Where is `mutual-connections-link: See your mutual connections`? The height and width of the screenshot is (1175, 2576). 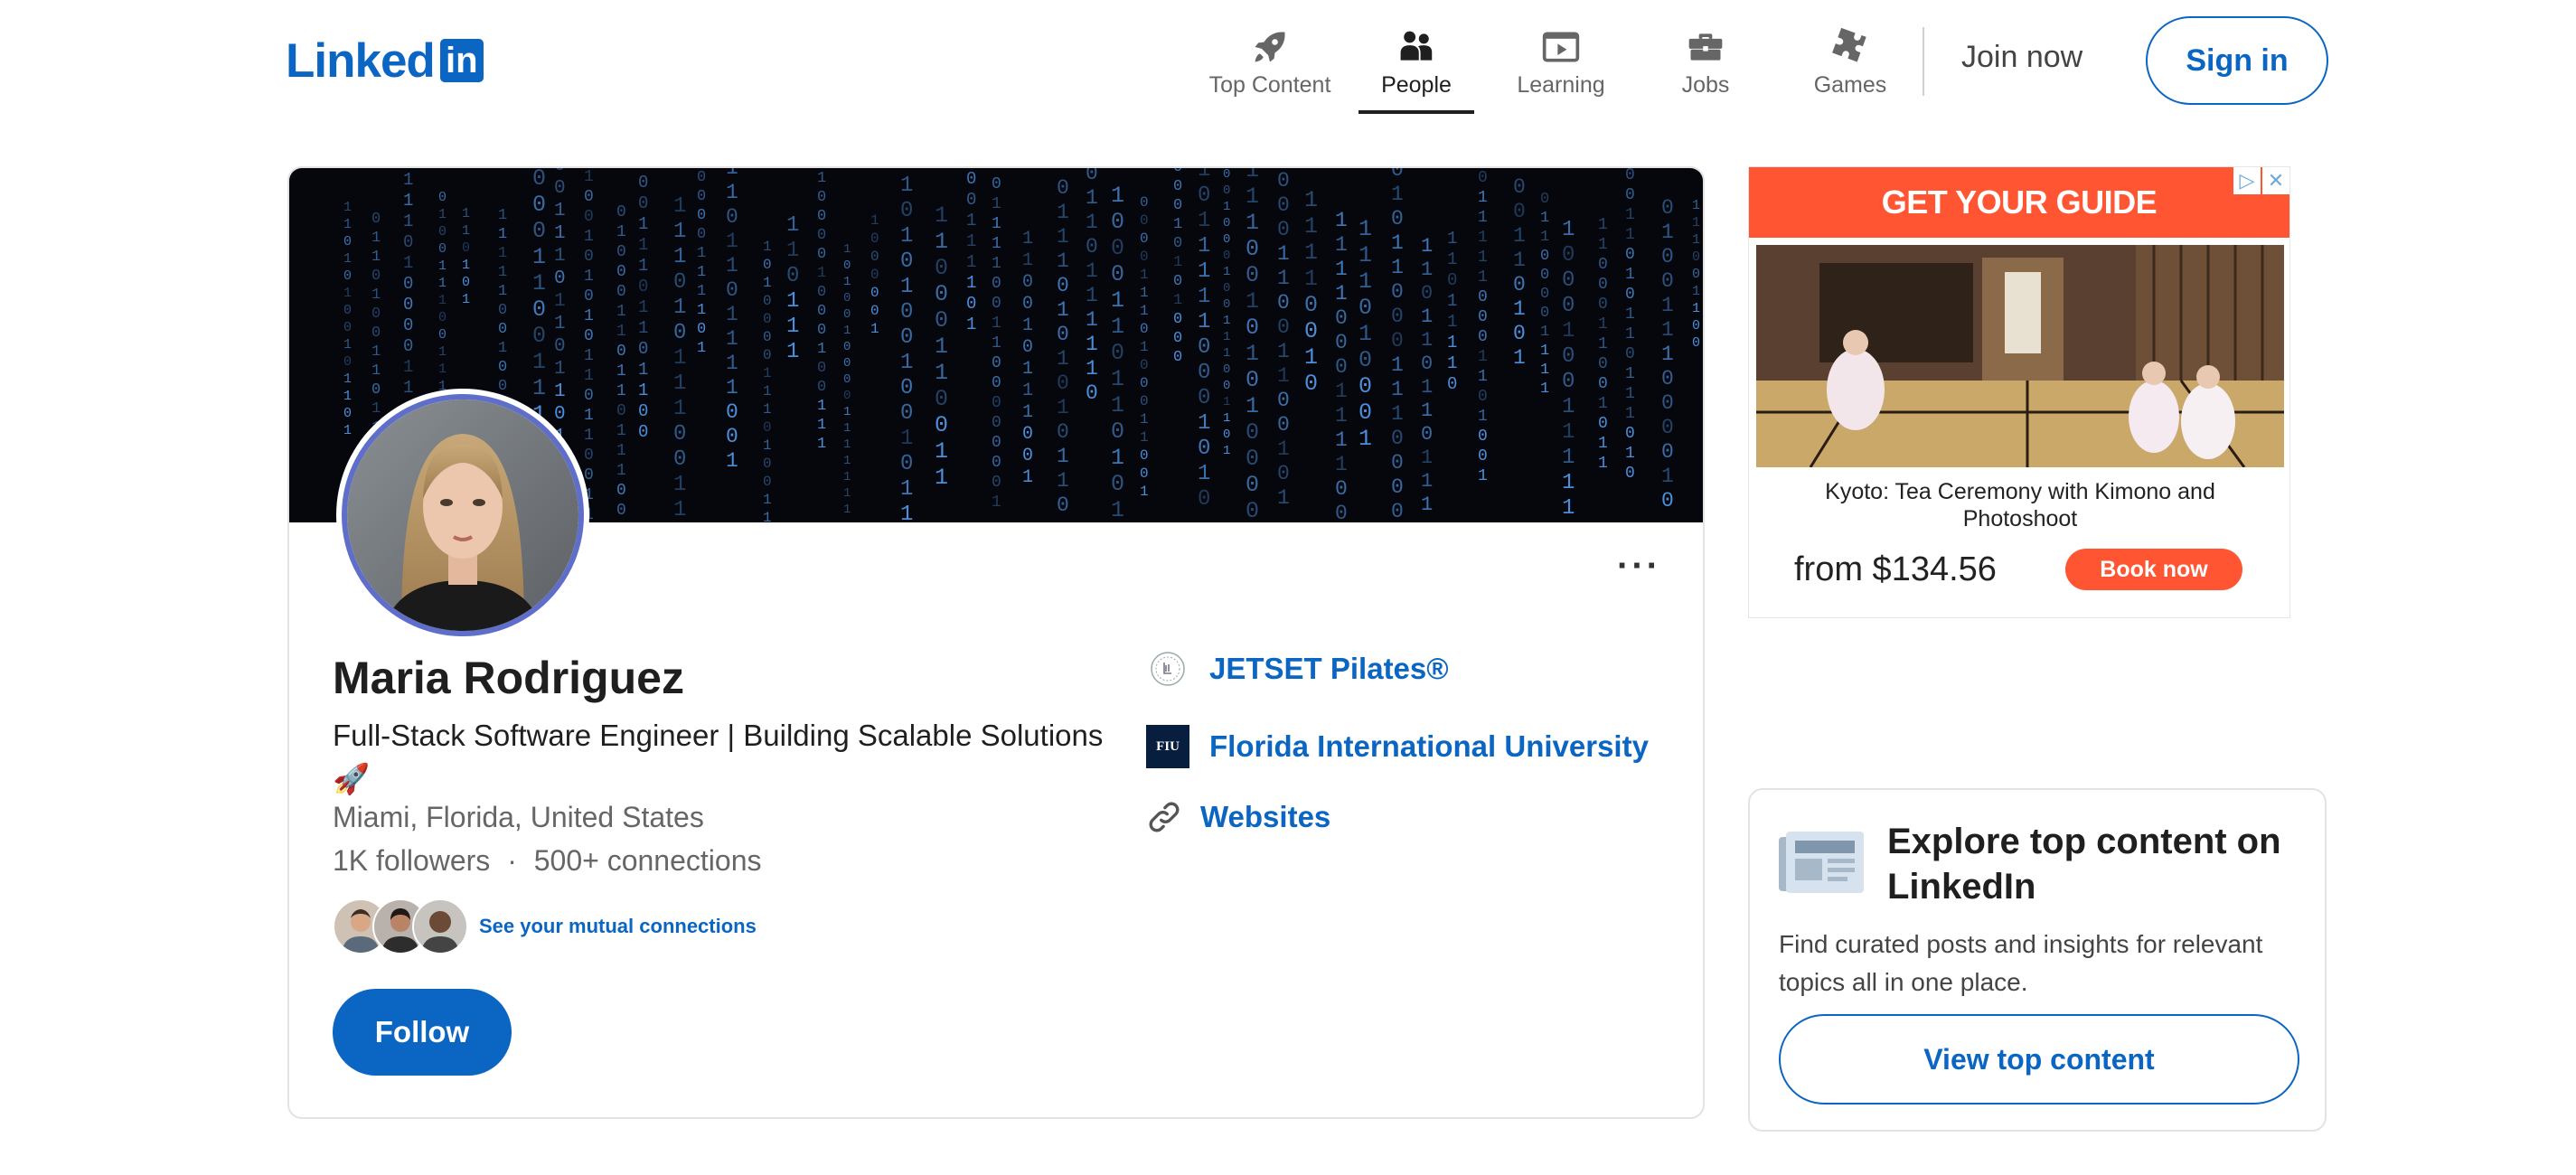 mutual-connections-link: See your mutual connections is located at coordinates (618, 926).